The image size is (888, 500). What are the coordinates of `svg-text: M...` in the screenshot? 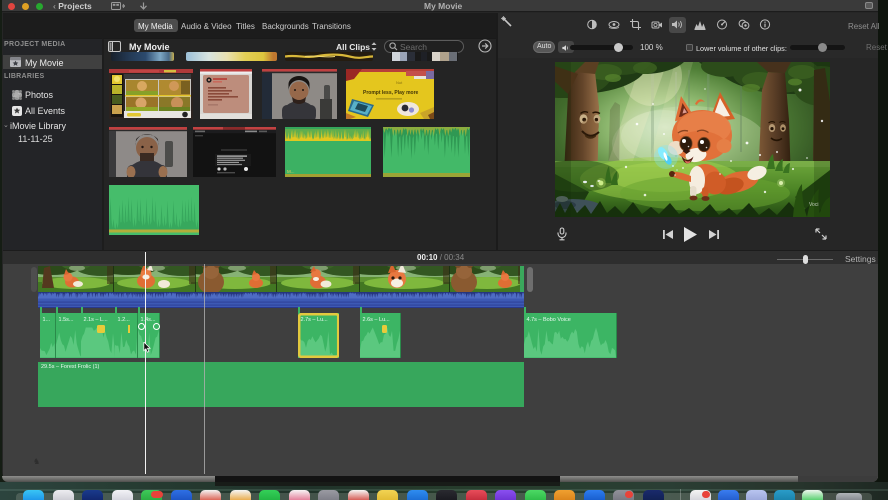 It's located at (291, 171).